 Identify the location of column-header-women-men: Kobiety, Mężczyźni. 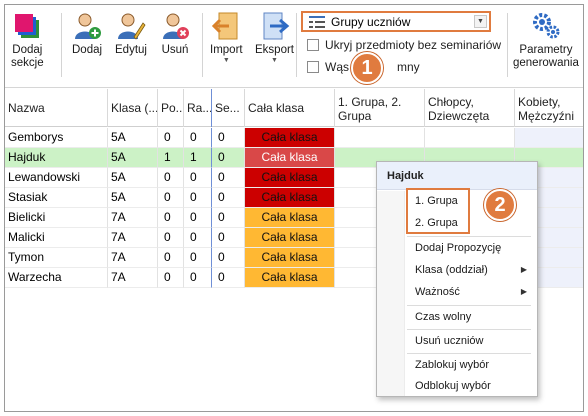
(549, 108).